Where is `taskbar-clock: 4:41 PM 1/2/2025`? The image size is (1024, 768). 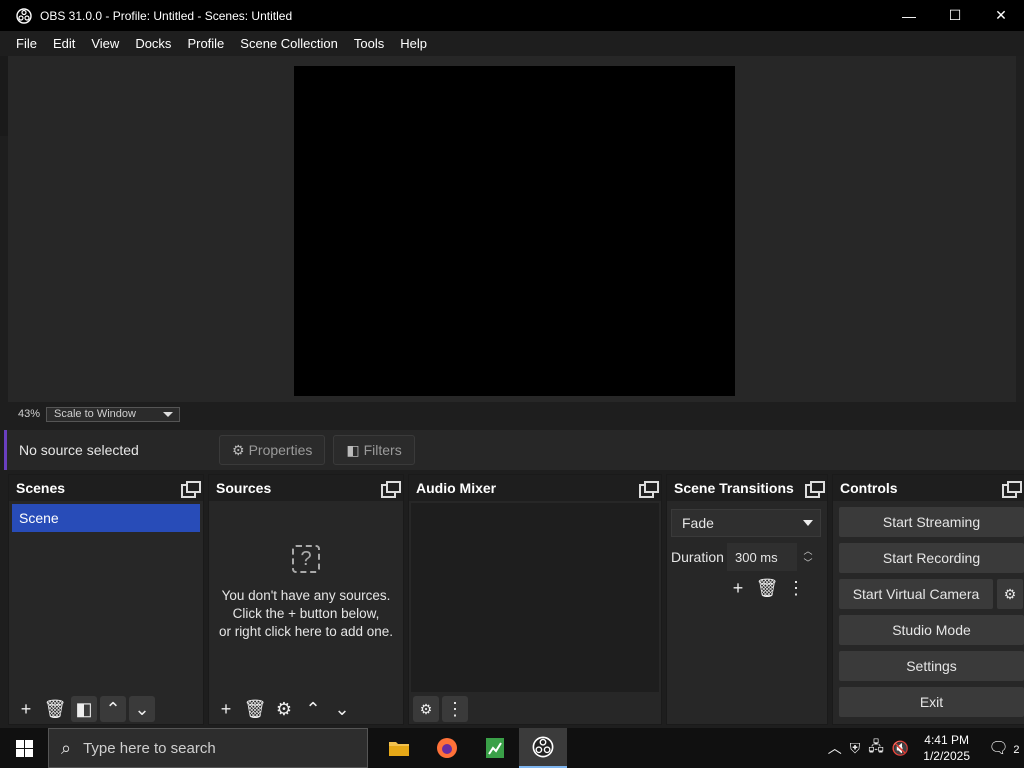 taskbar-clock: 4:41 PM 1/2/2025 is located at coordinates (946, 748).